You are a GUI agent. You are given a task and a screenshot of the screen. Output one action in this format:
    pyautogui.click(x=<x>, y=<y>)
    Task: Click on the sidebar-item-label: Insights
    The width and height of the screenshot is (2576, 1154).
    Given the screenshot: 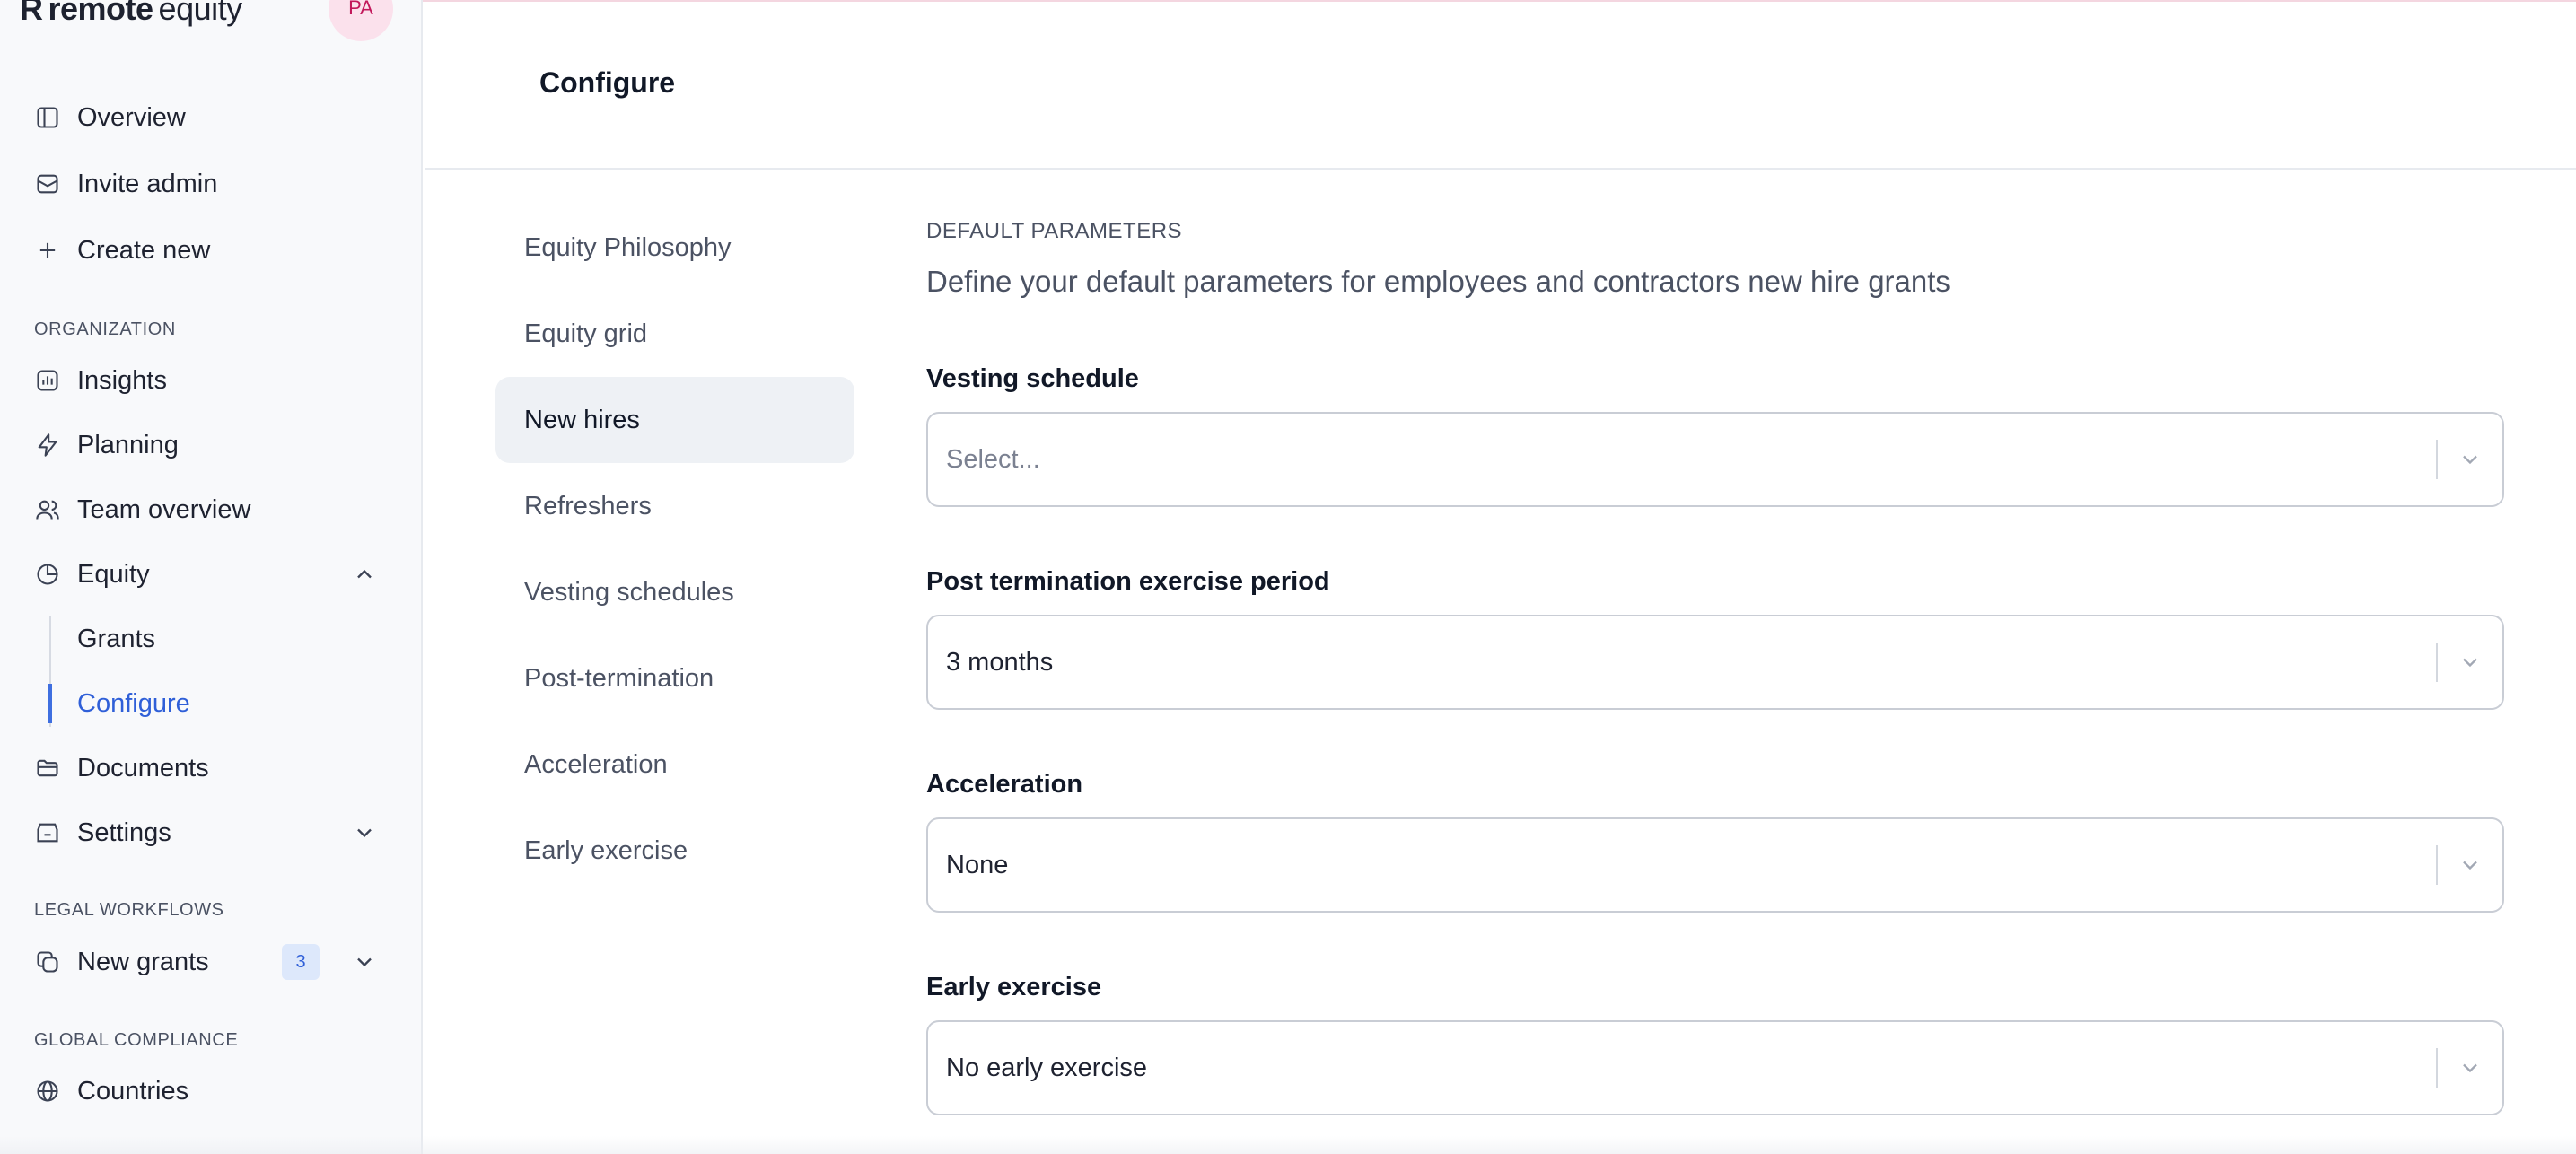 What is the action you would take?
    pyautogui.click(x=122, y=380)
    